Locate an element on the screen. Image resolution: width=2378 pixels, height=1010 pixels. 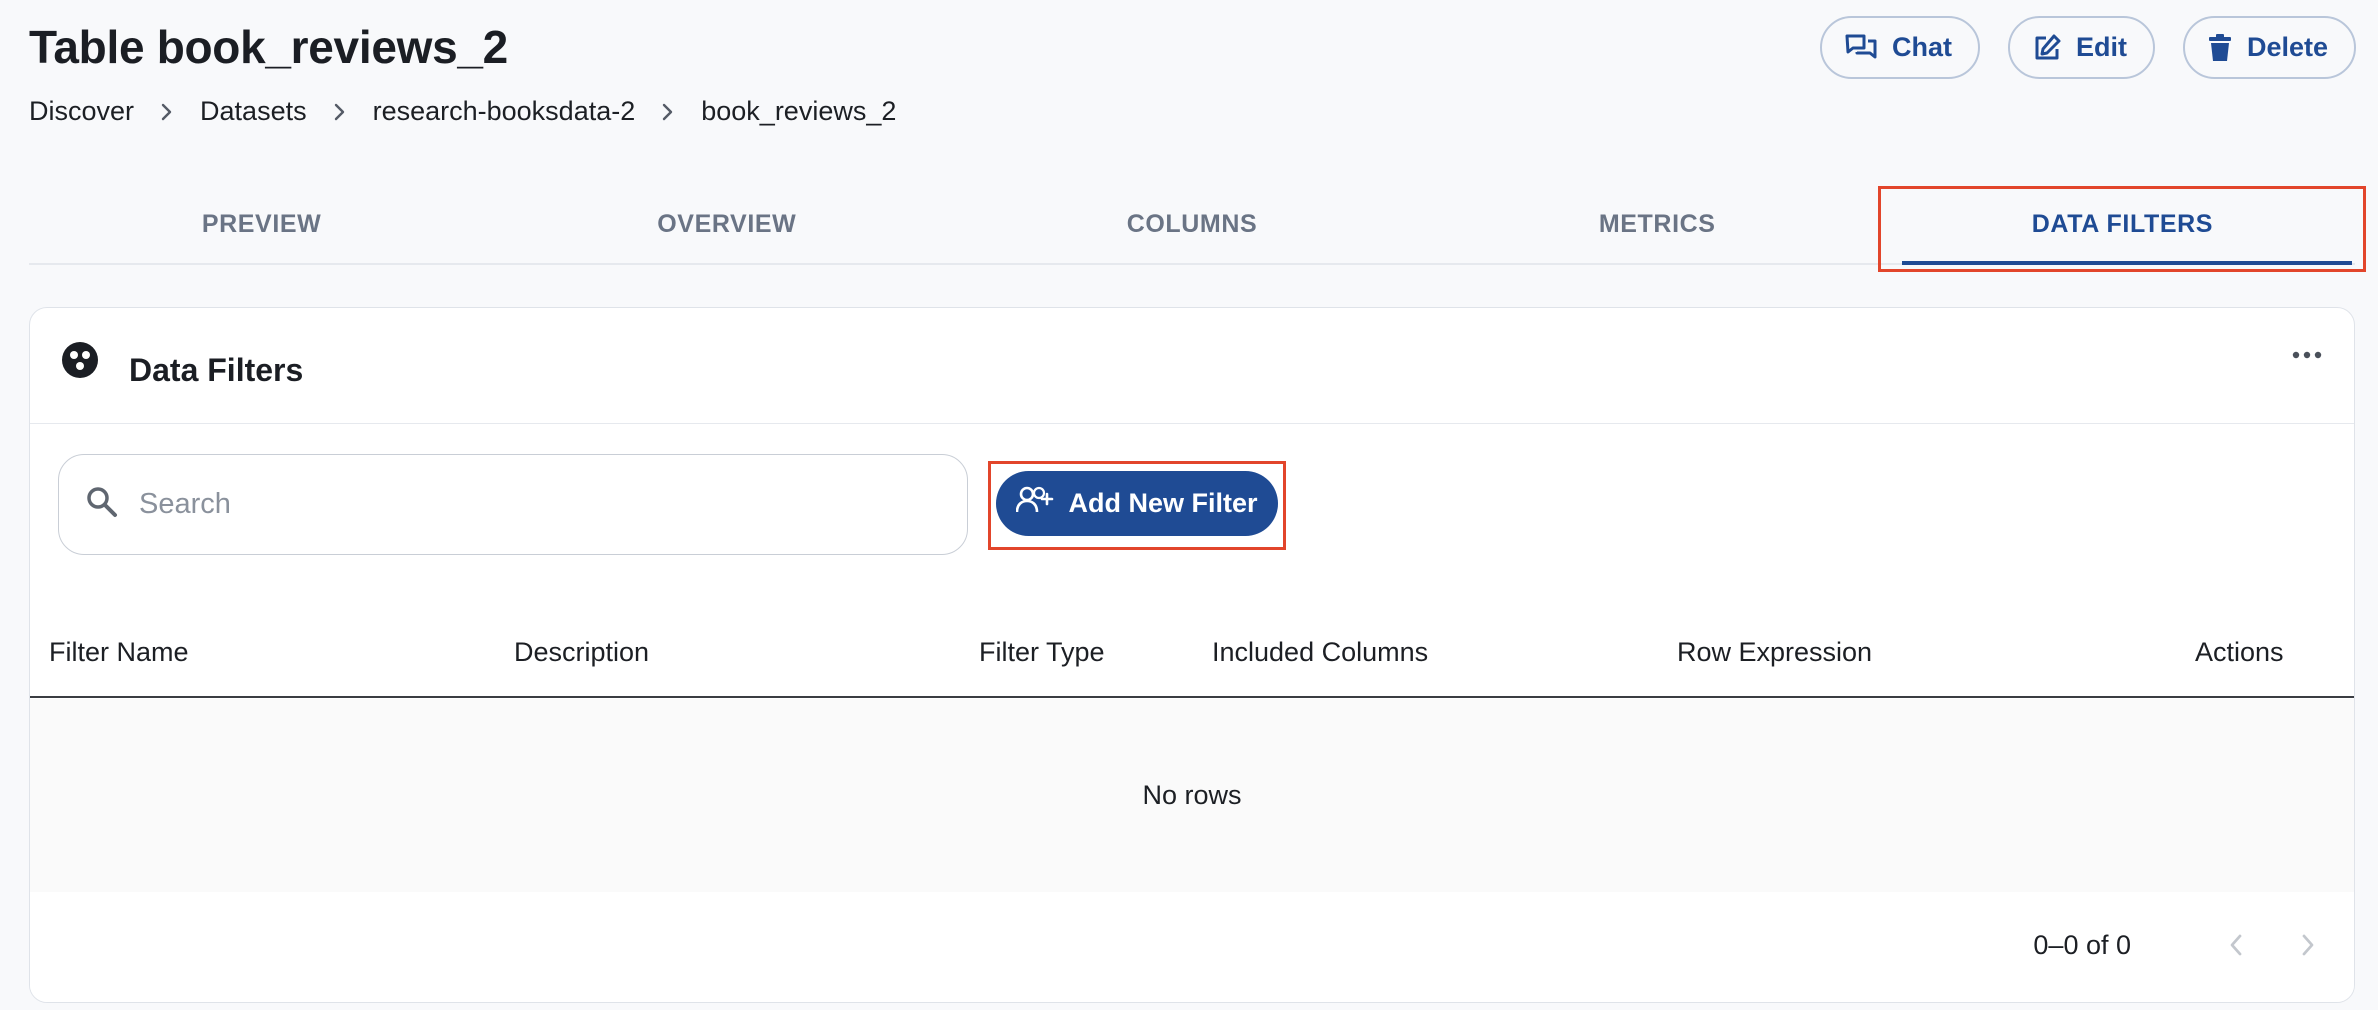
column-header-row-expression: Row Expression is located at coordinates (1774, 652).